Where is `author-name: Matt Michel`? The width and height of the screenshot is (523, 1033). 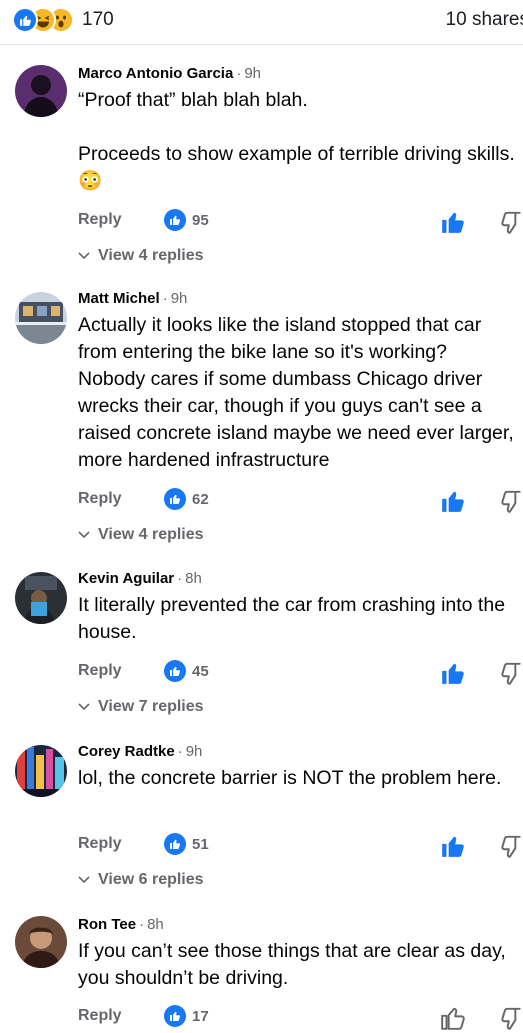
author-name: Matt Michel is located at coordinates (119, 298).